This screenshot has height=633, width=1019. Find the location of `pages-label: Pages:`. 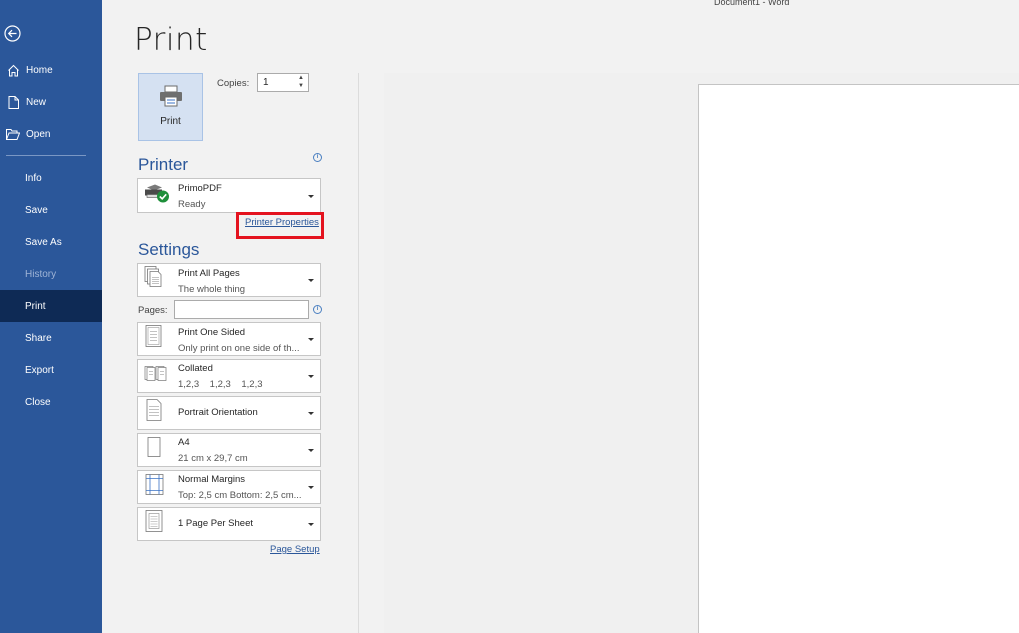

pages-label: Pages: is located at coordinates (153, 310).